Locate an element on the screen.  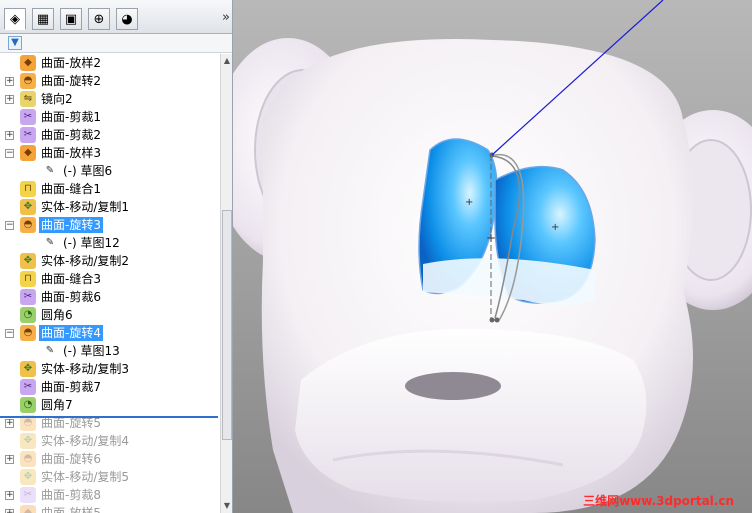
feature-tree-item: ✥ 实体-移动/复制3 is located at coordinates (110, 369).